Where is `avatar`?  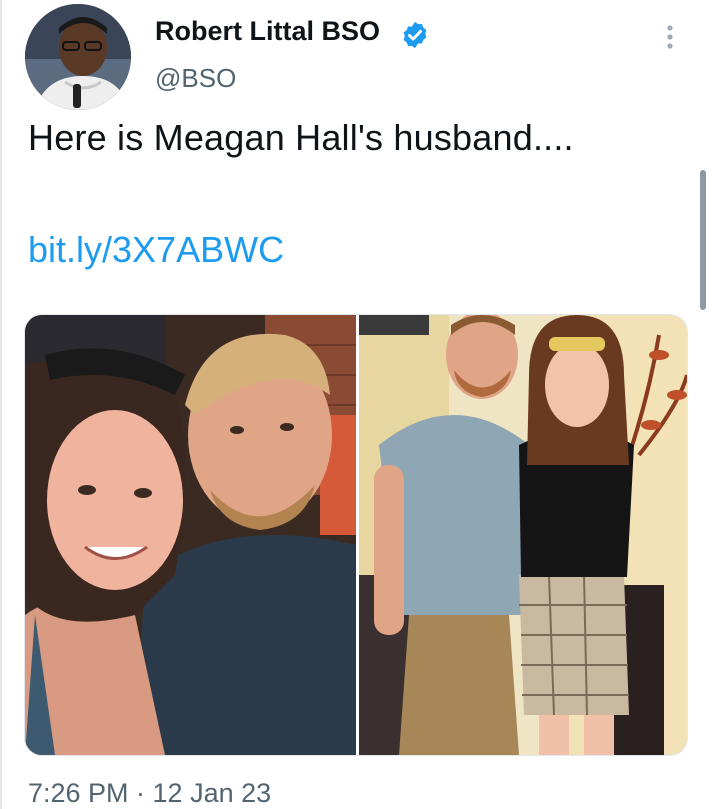 avatar is located at coordinates (78, 57).